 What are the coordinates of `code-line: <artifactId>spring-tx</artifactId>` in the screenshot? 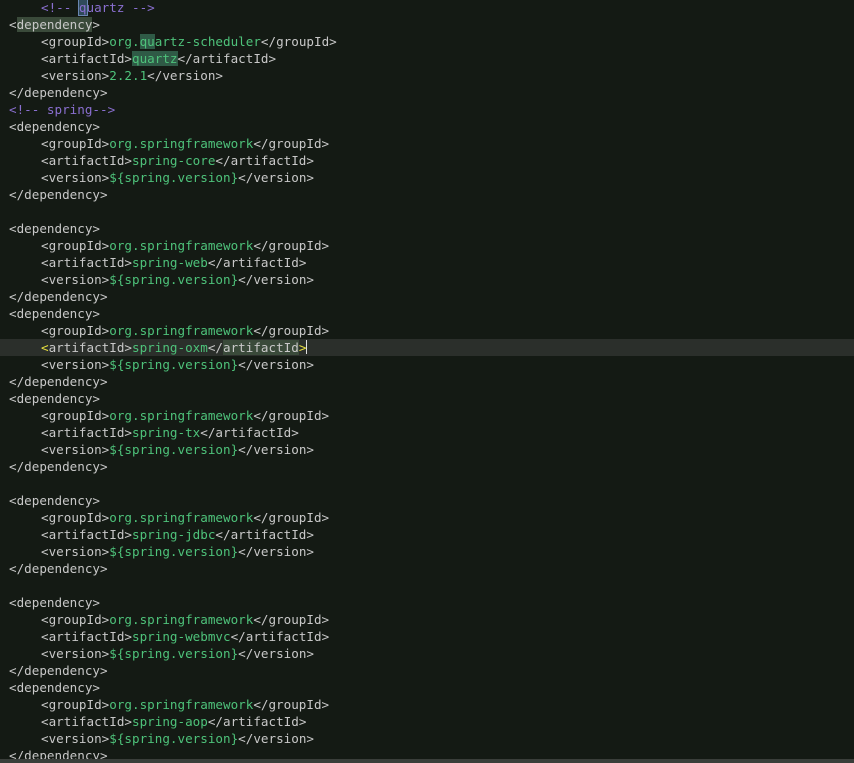 It's located at (427, 432).